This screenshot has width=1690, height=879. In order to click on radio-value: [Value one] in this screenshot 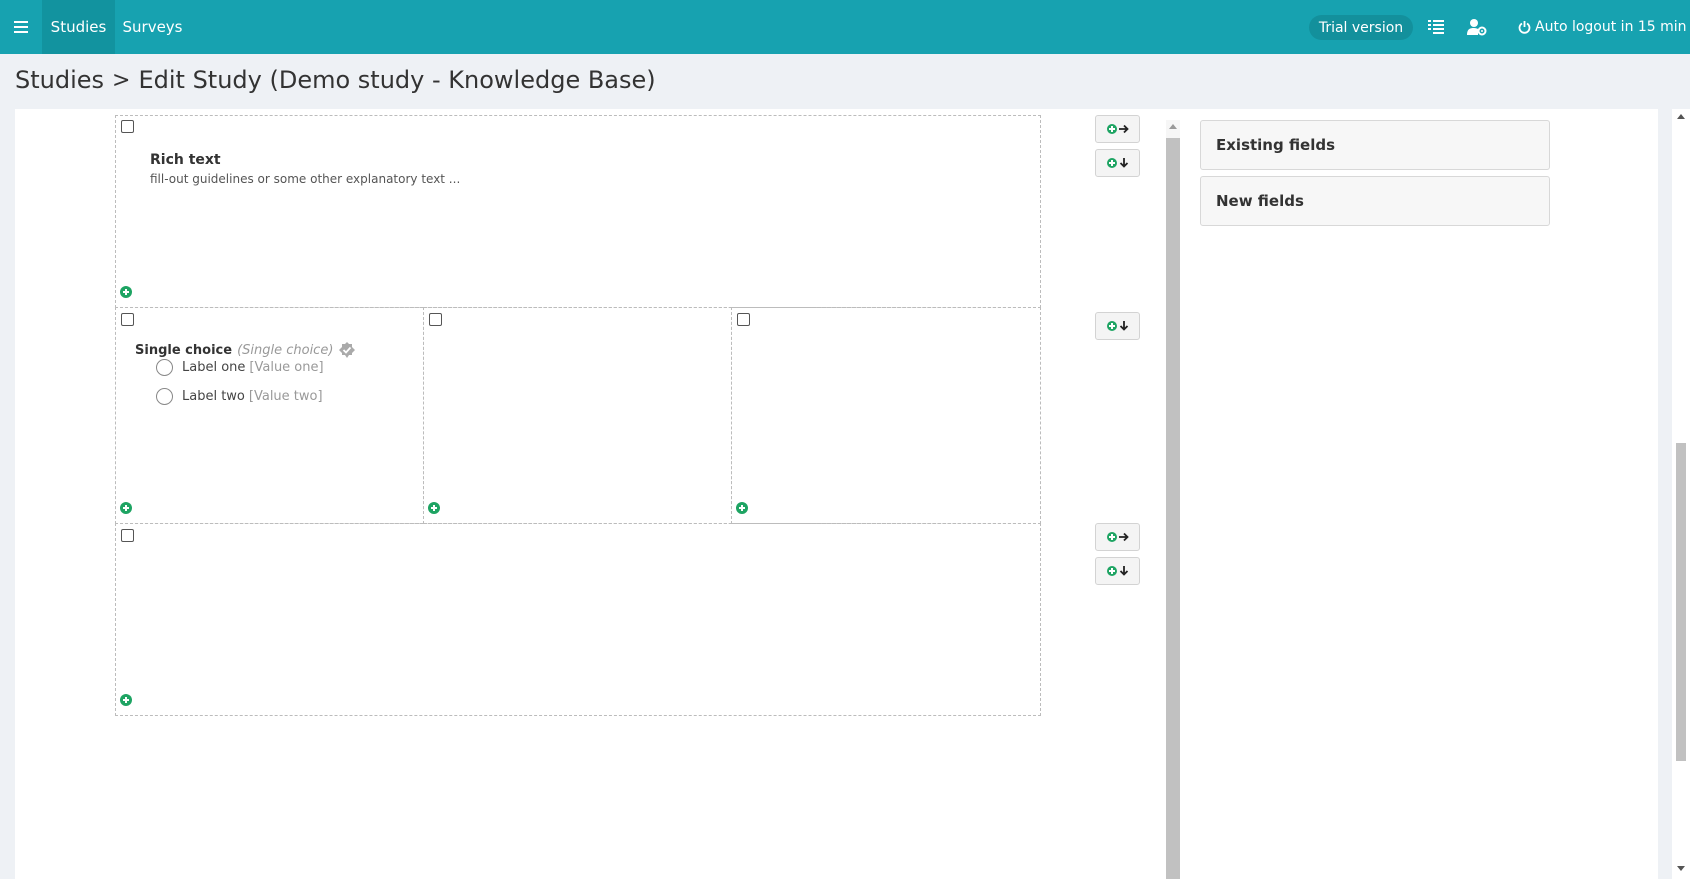, I will do `click(286, 367)`.